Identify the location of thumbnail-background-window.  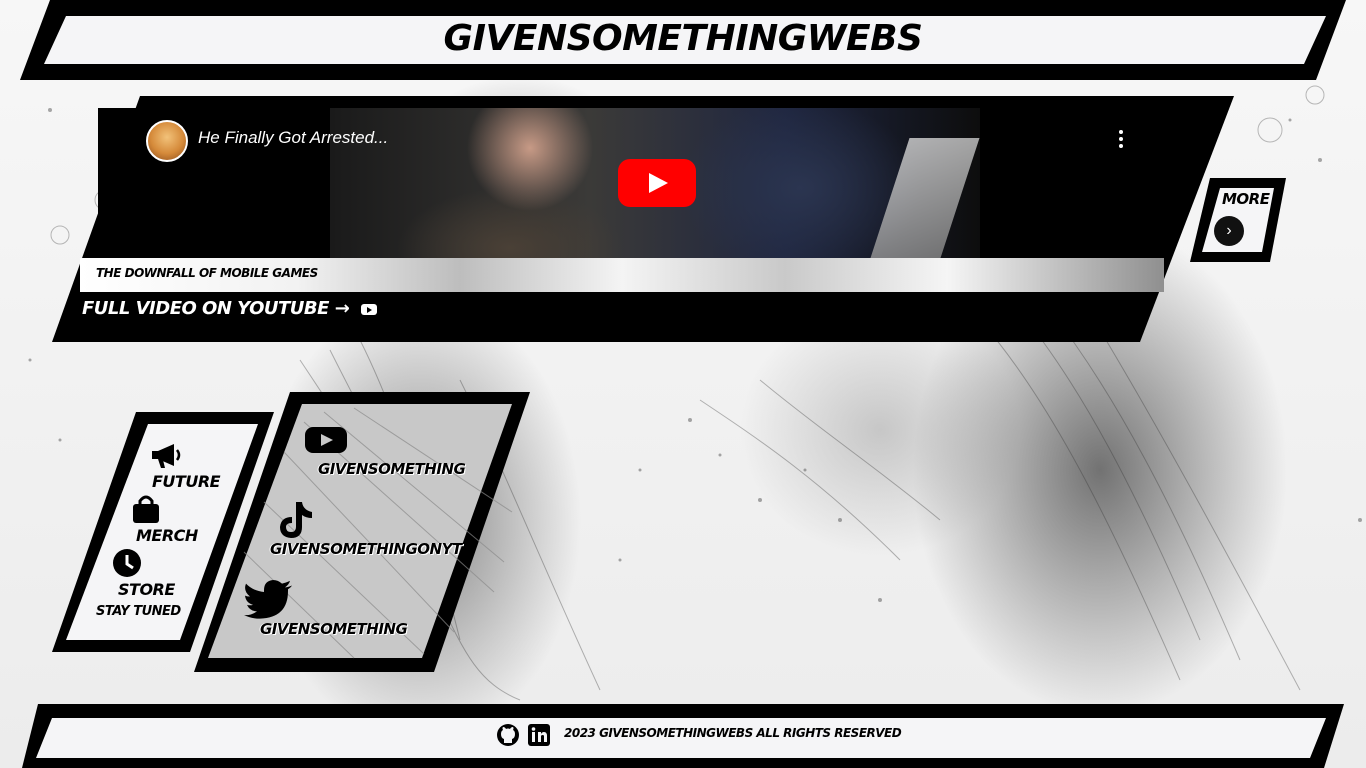
(925, 198).